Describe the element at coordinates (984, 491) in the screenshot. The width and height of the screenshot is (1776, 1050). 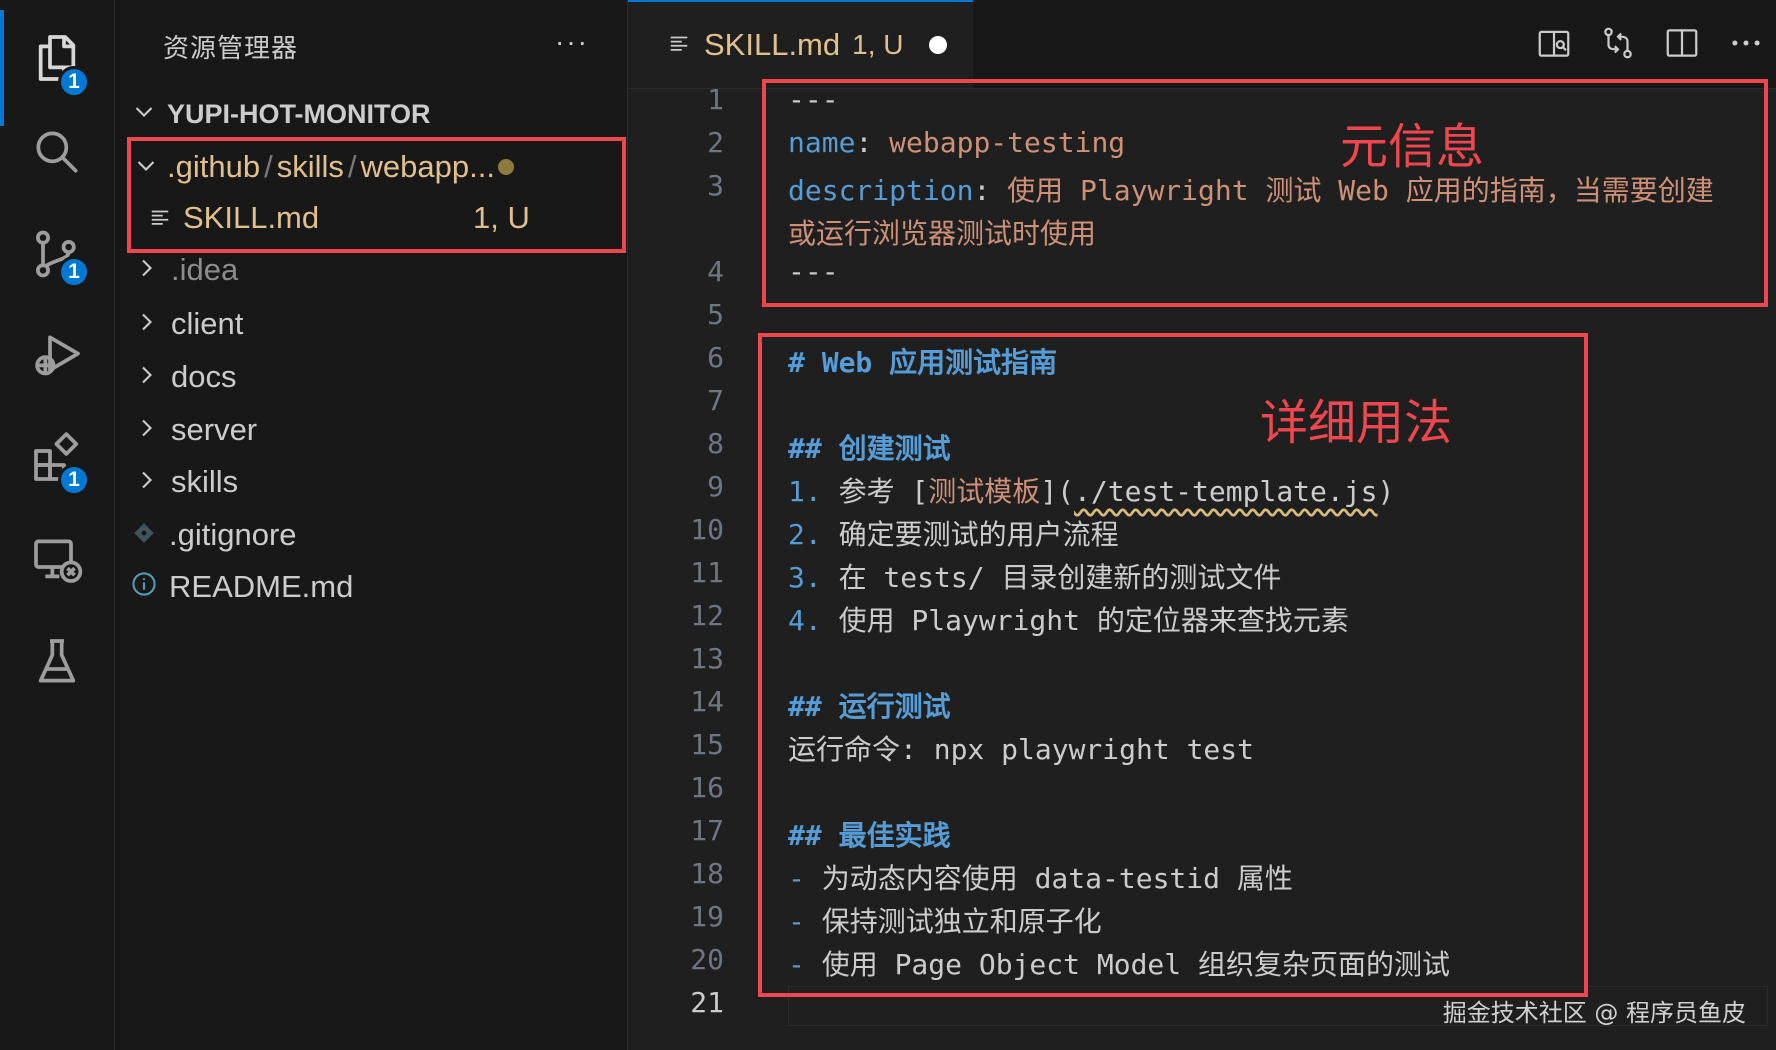
I see `link-text: 测试模板` at that location.